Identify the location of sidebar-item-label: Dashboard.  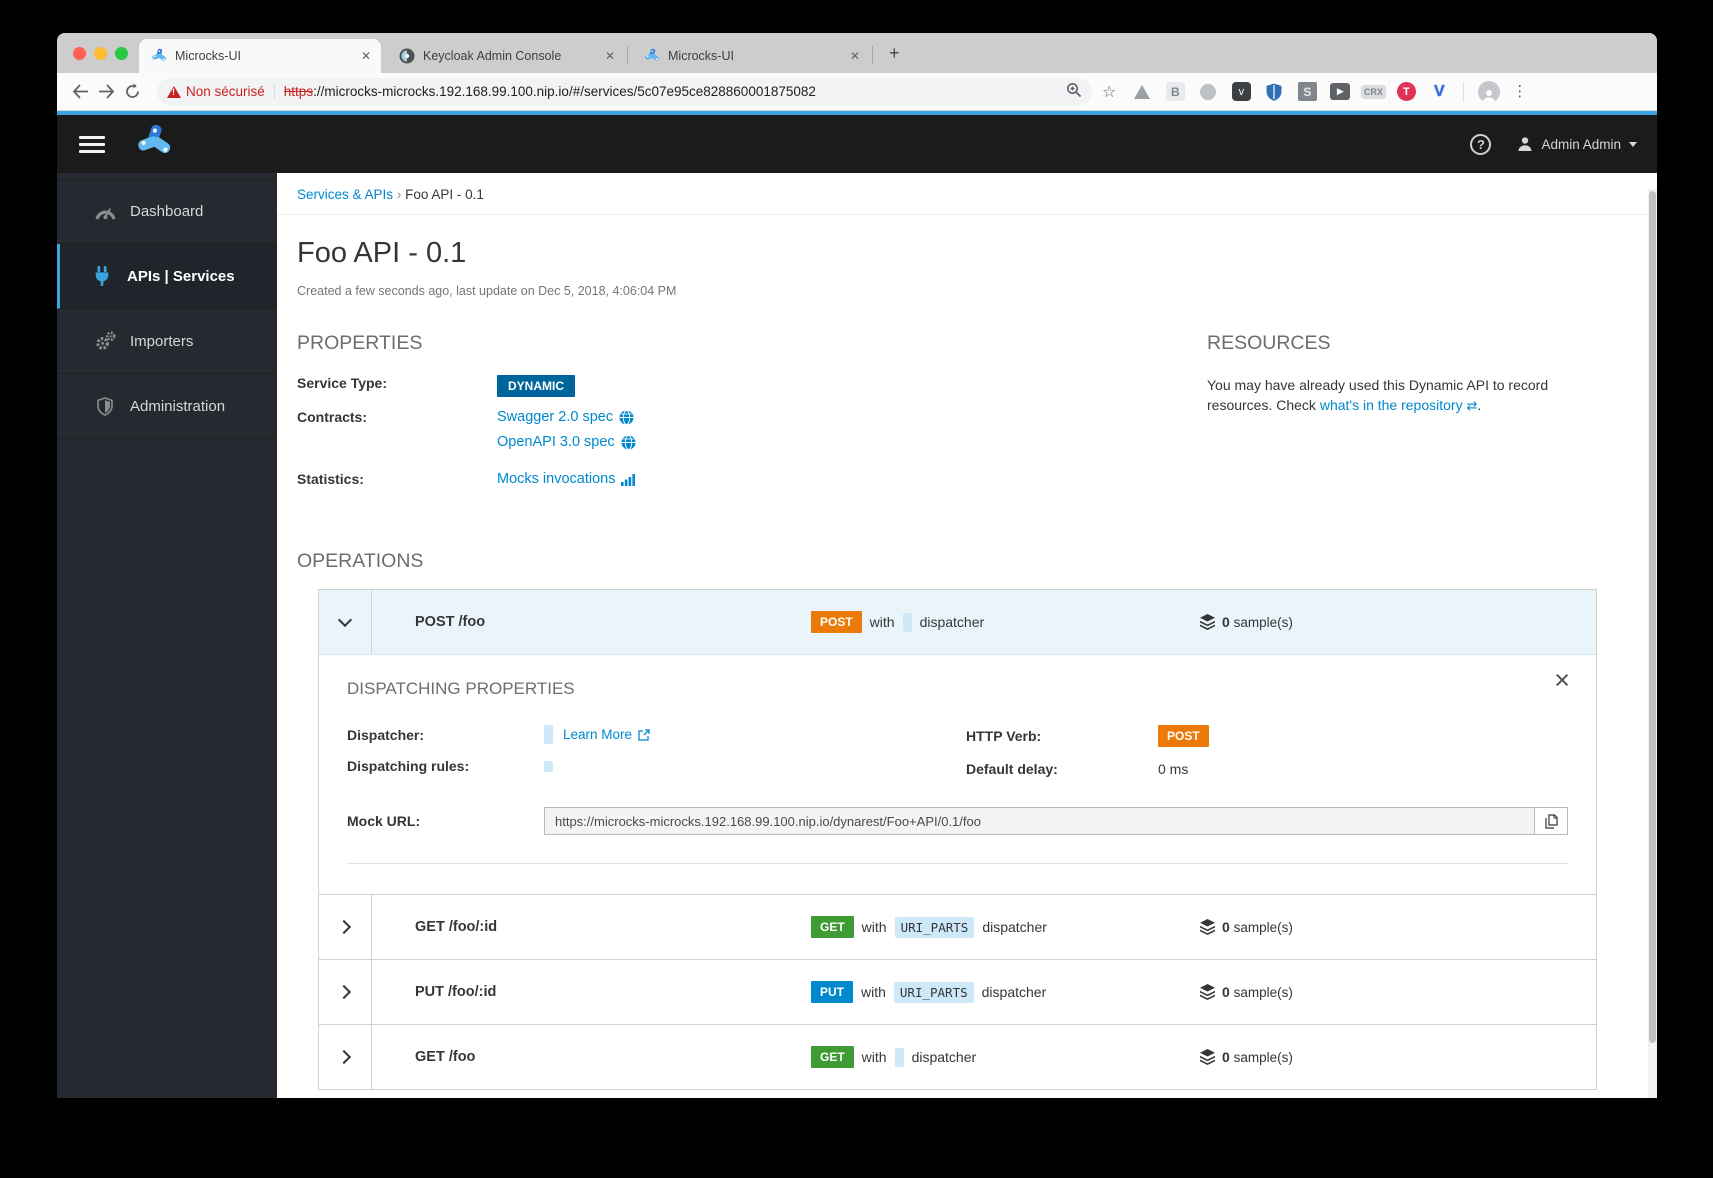
(167, 211).